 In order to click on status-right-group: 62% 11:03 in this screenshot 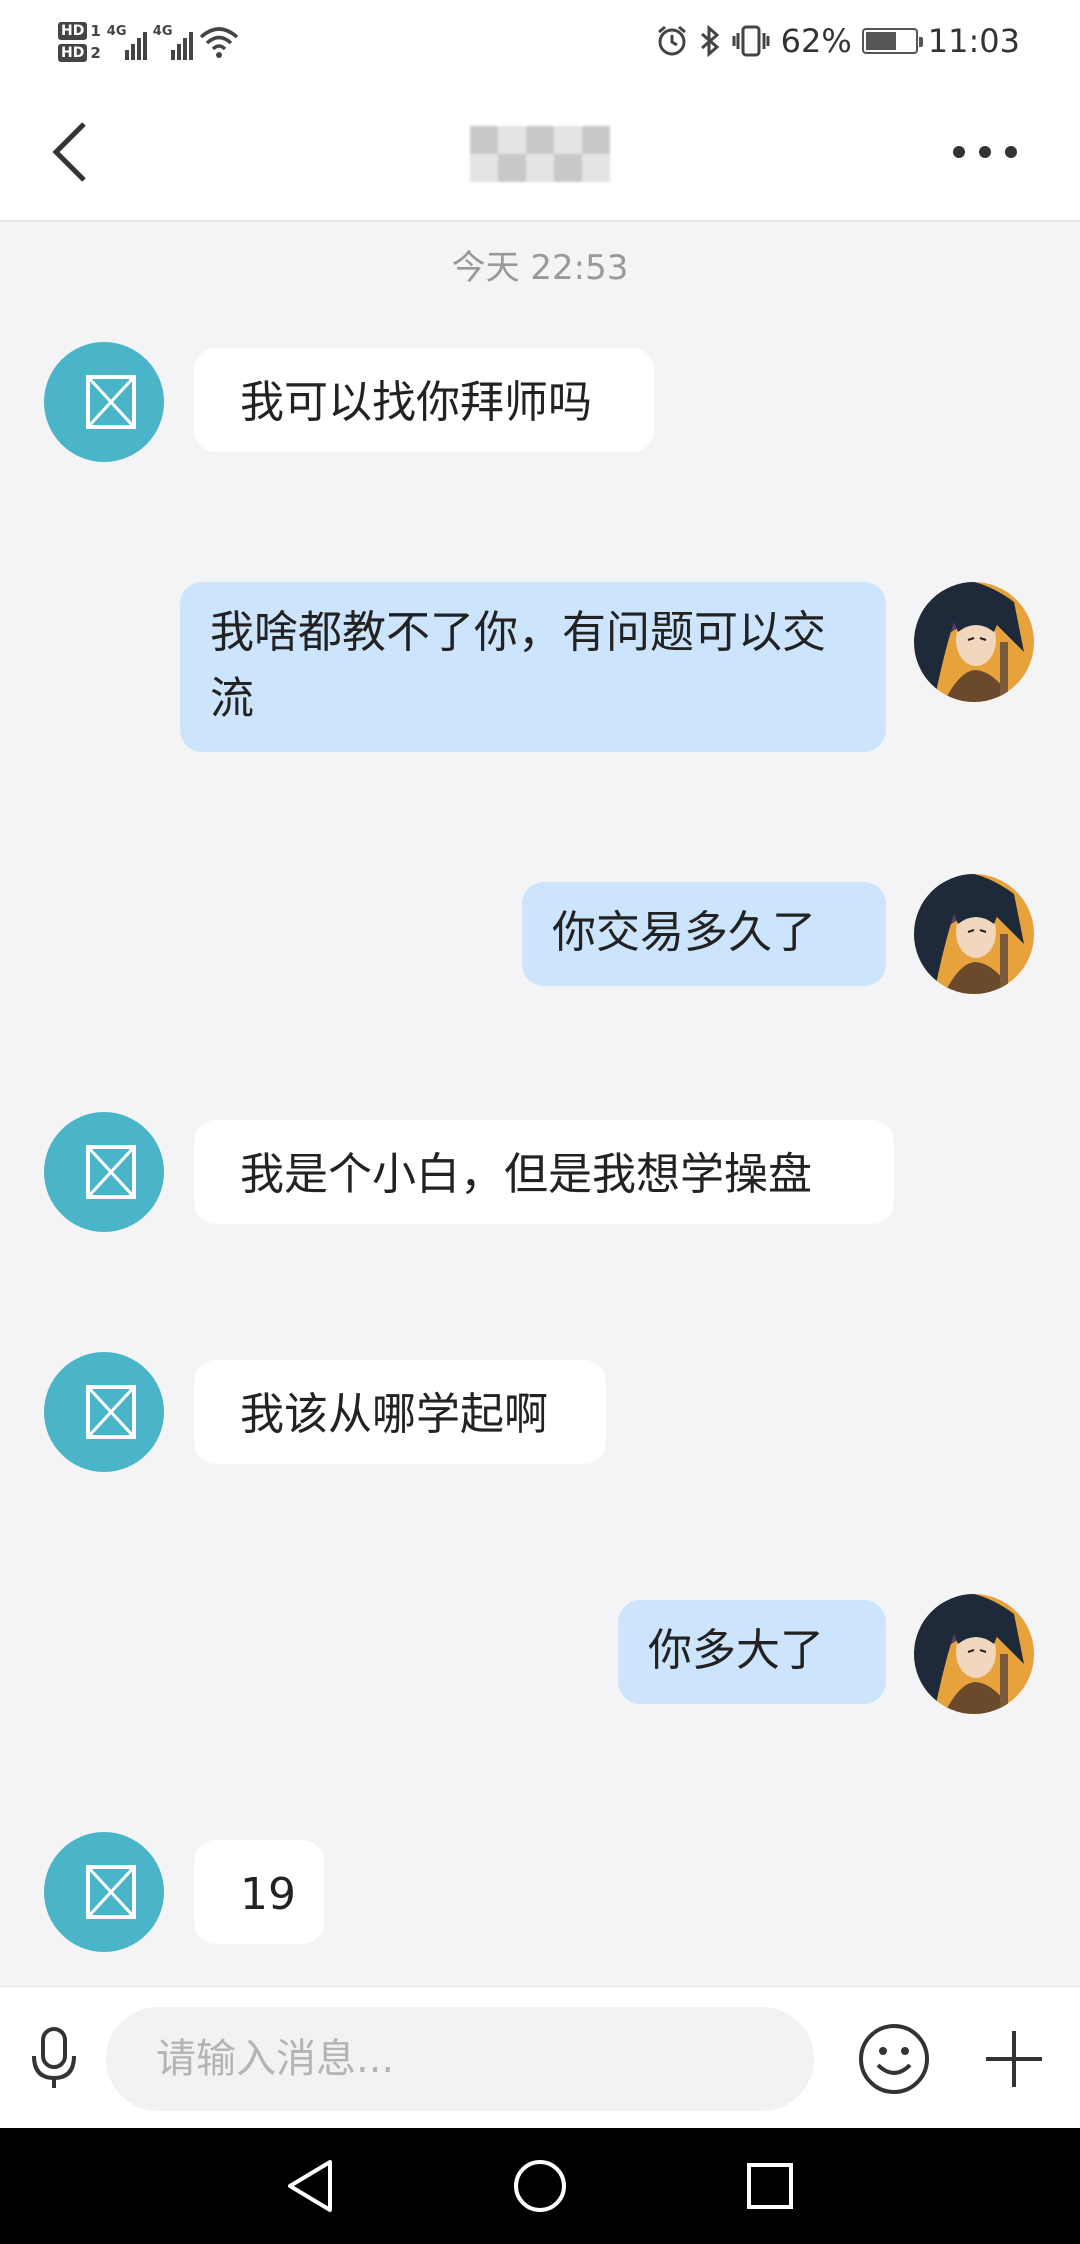, I will do `click(837, 41)`.